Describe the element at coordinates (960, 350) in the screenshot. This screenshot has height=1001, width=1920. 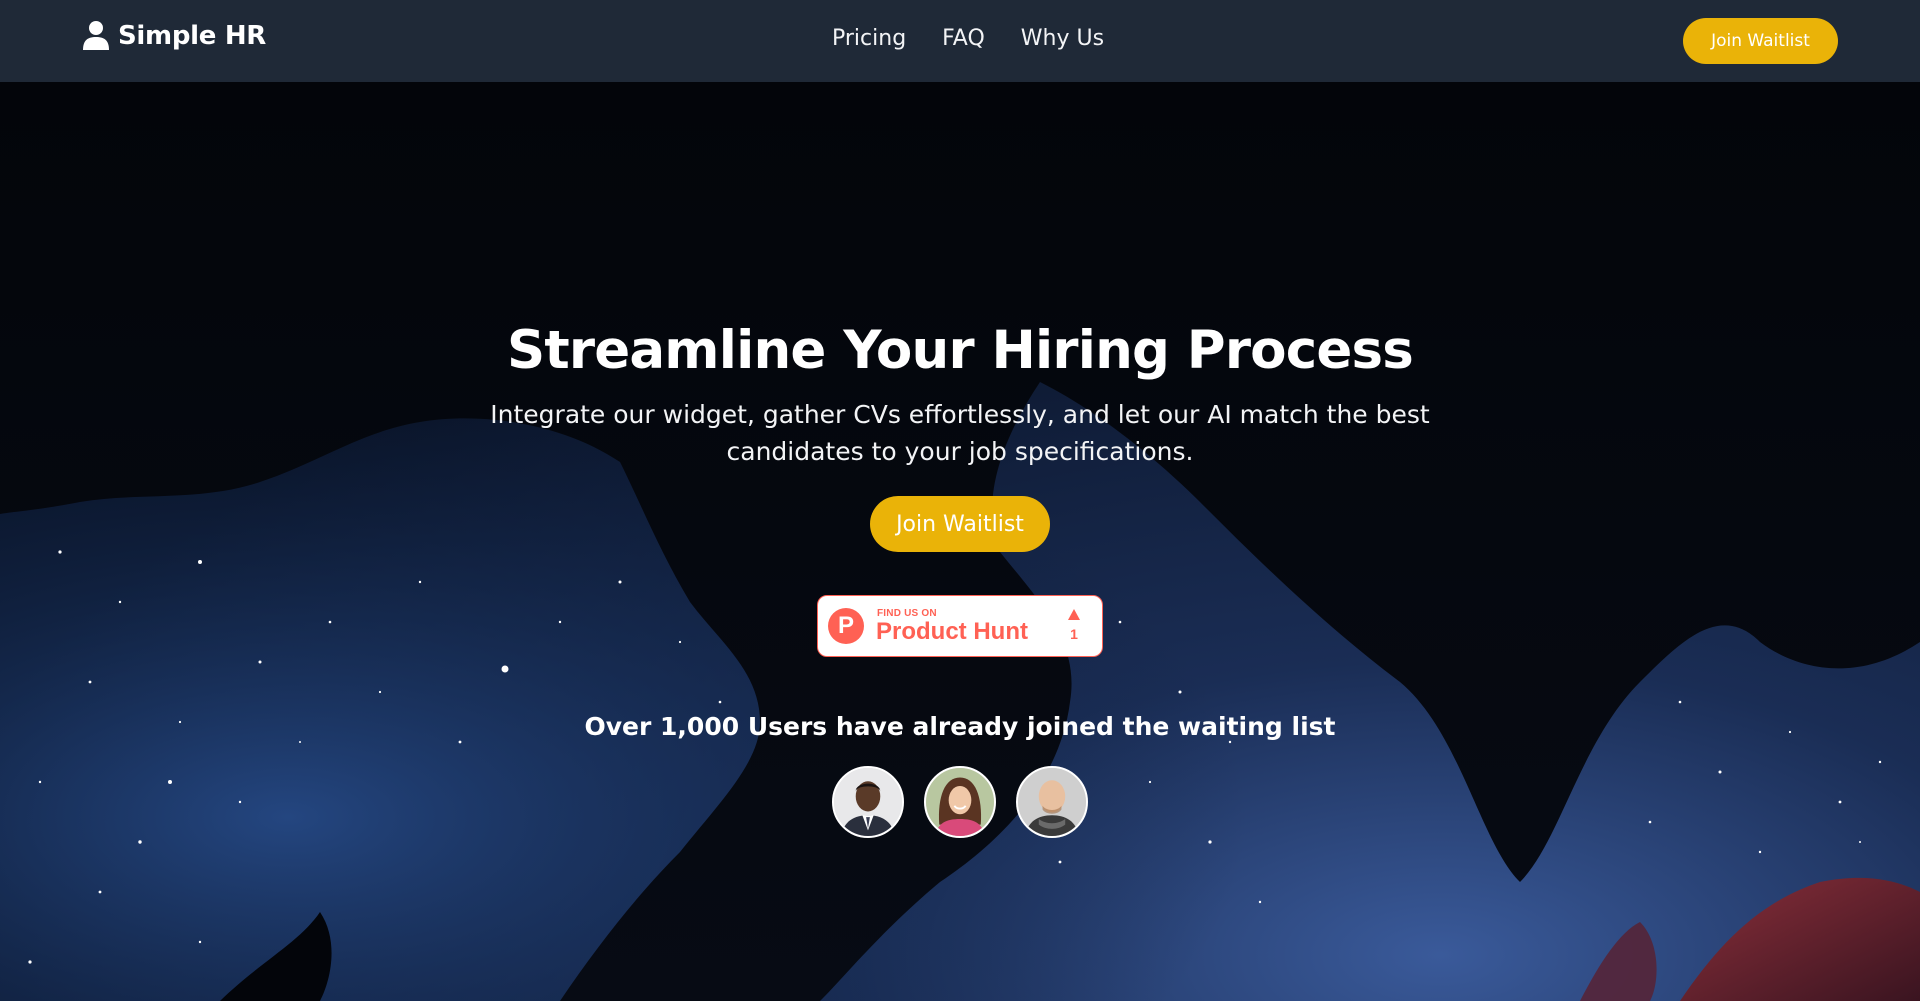
I see `hero-headline: Streamline Your Hiring Process` at that location.